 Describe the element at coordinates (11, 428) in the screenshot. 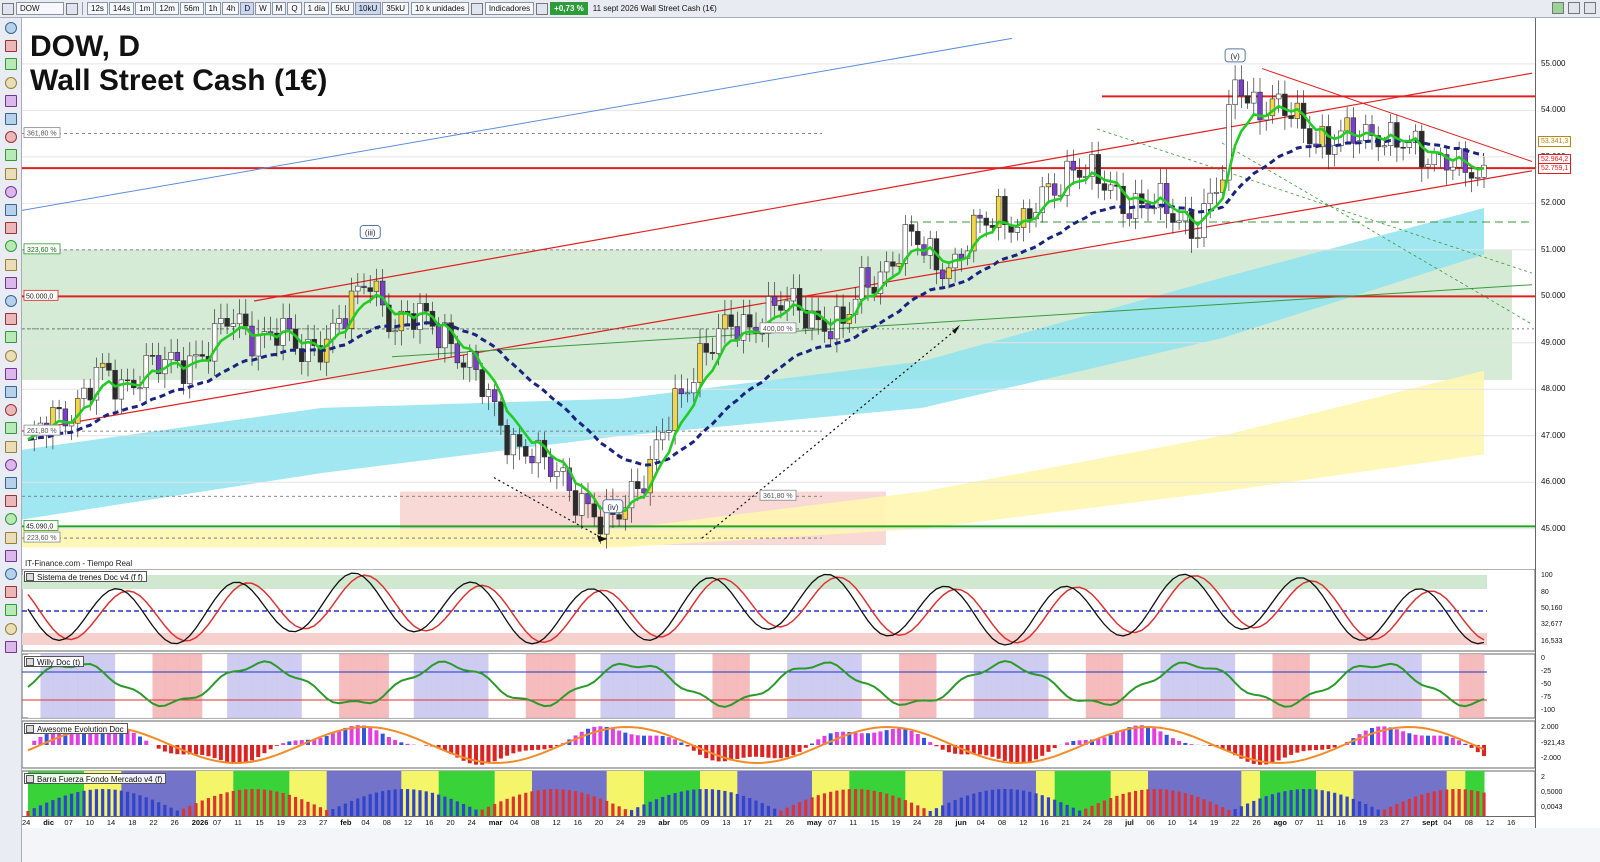

I see `wave-icon` at that location.